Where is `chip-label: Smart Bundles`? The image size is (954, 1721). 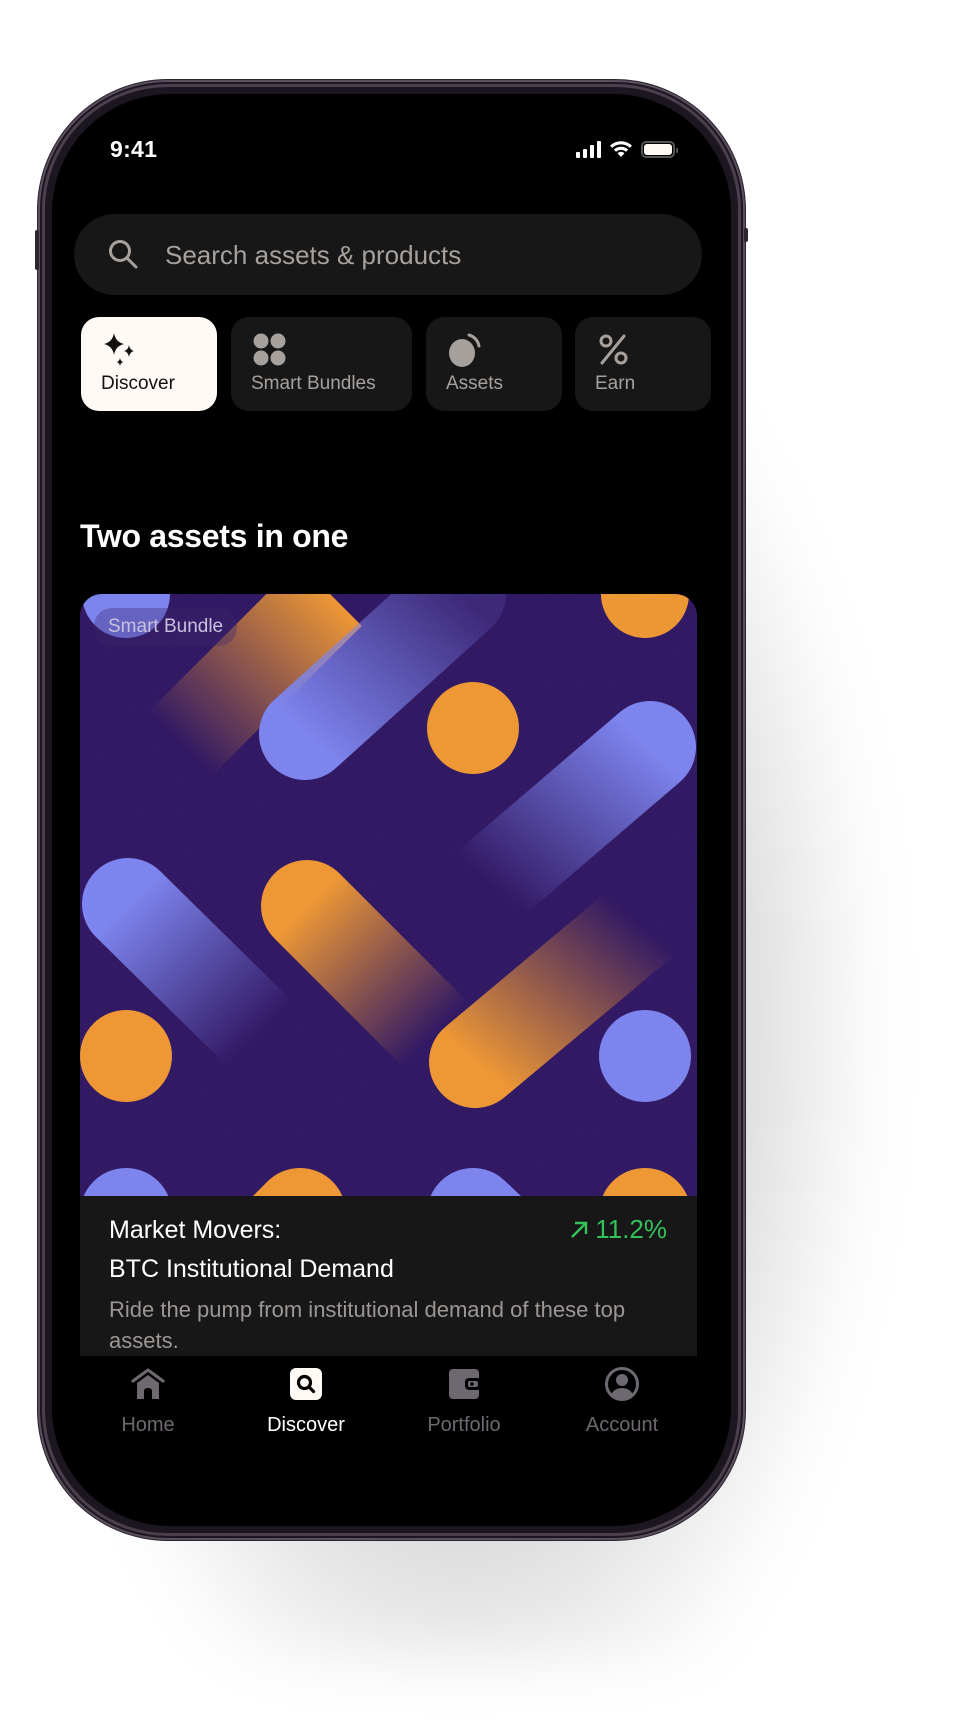
chip-label: Smart Bundles is located at coordinates (313, 383).